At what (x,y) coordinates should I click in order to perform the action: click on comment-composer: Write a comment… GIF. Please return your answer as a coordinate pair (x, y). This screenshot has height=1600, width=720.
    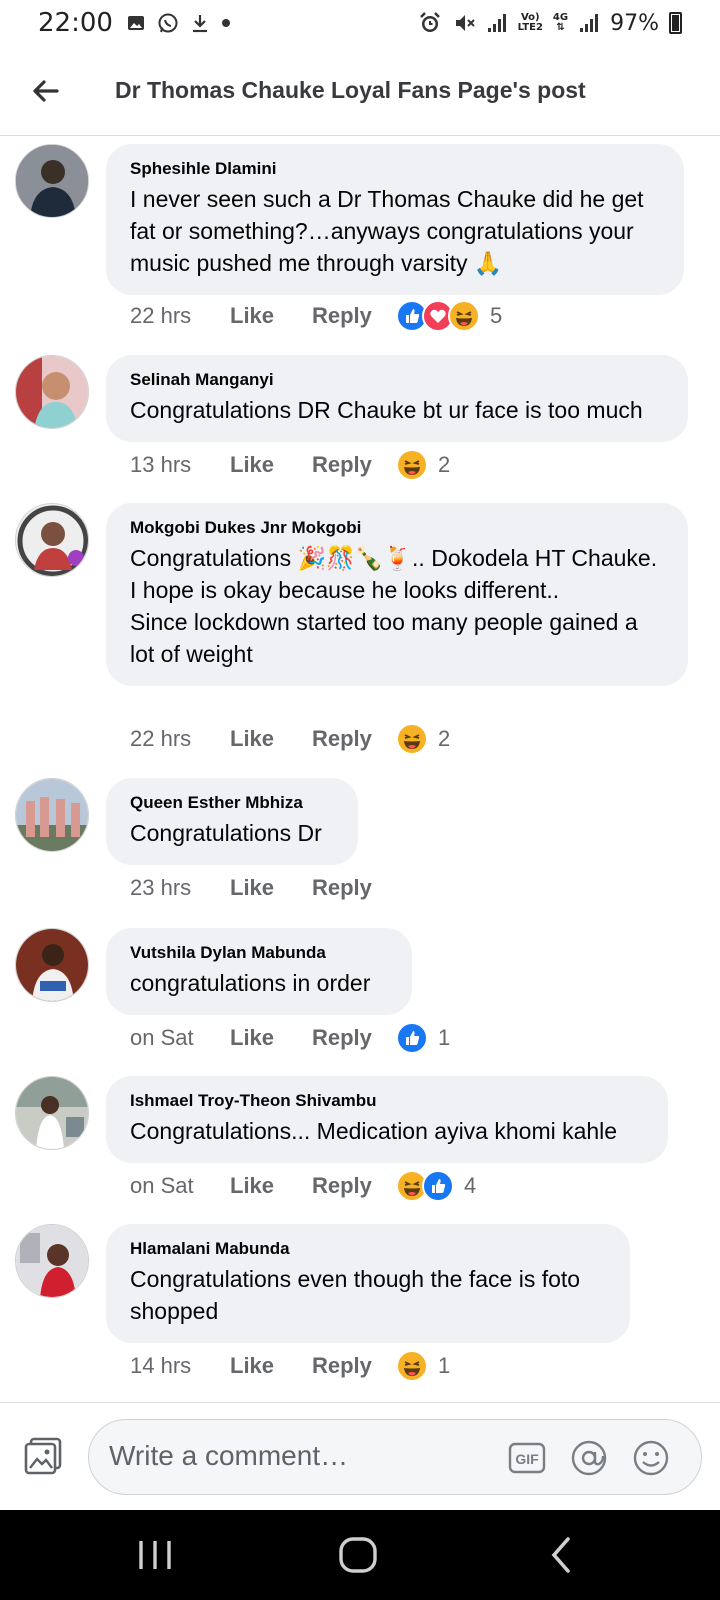
    Looking at the image, I should click on (360, 1456).